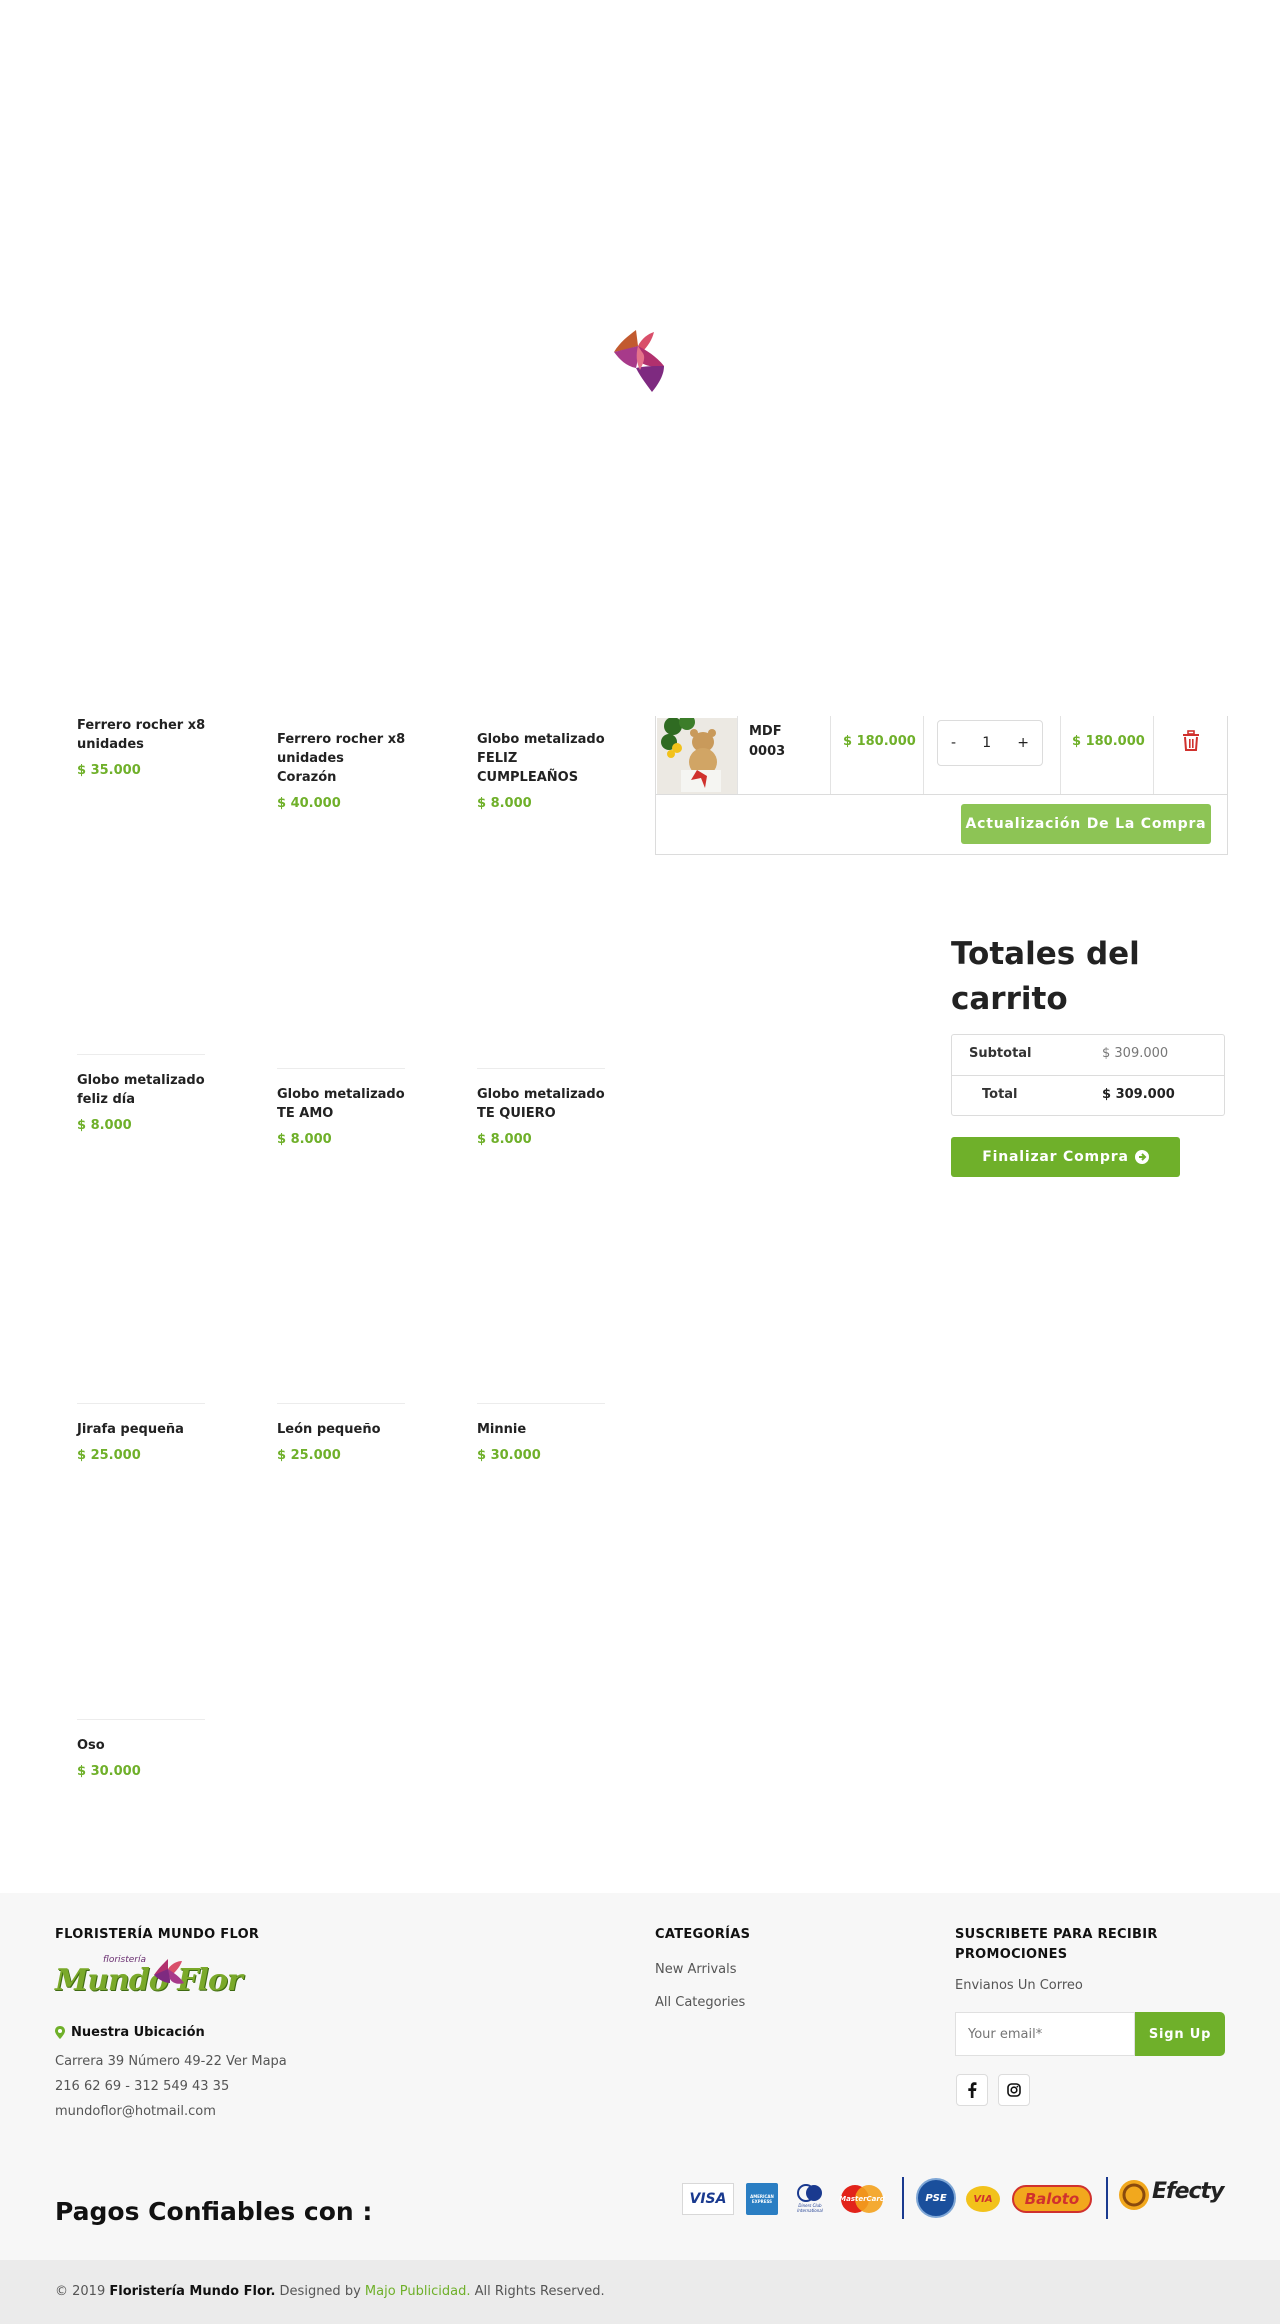  I want to click on location-heading-text: Nuestra Ubicación, so click(138, 2032).